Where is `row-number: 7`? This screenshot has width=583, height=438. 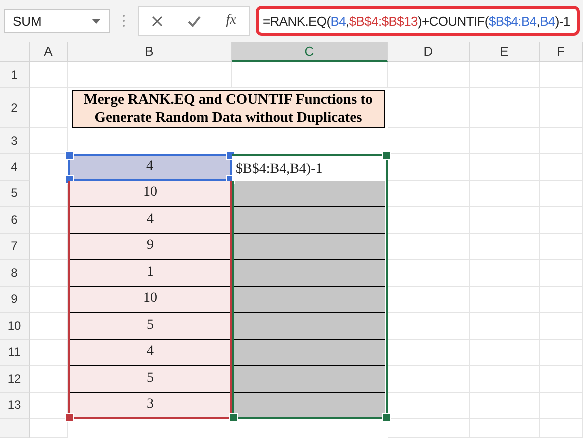
row-number: 7 is located at coordinates (15, 247).